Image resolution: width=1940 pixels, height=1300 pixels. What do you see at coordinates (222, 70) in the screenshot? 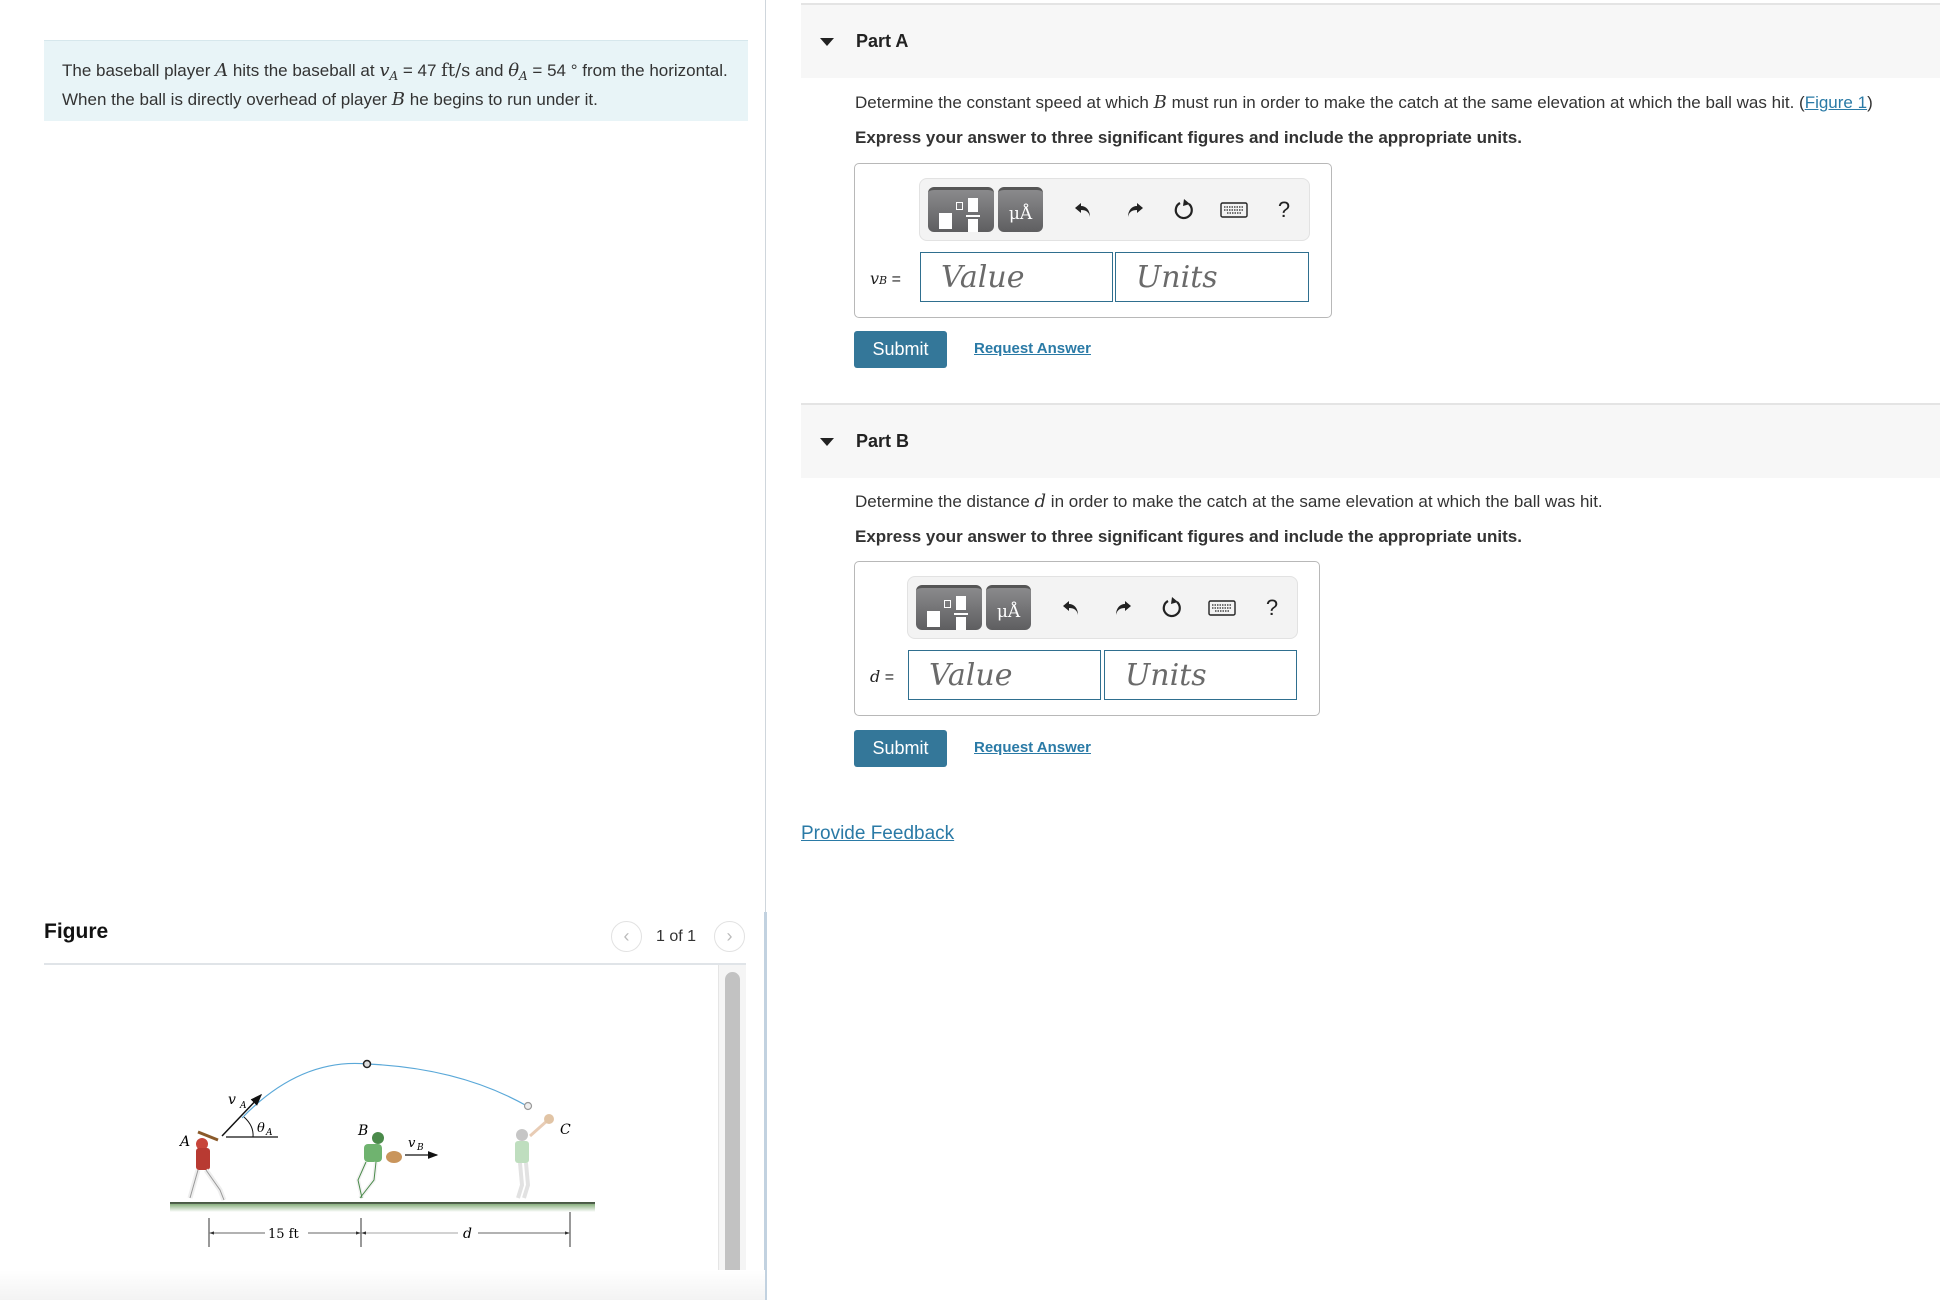
I see `player-a-var: A` at bounding box center [222, 70].